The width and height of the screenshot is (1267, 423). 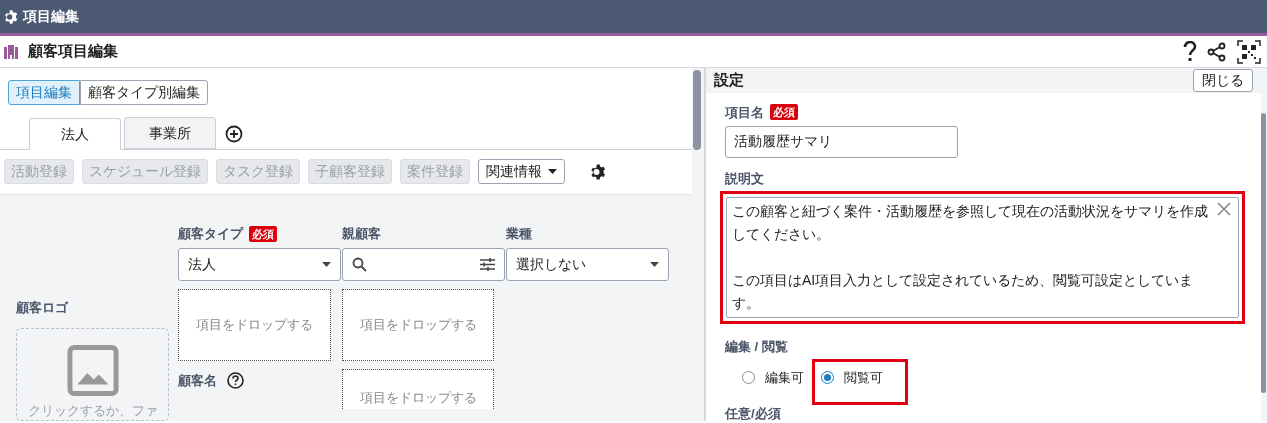 What do you see at coordinates (423, 264) in the screenshot?
I see `search-field` at bounding box center [423, 264].